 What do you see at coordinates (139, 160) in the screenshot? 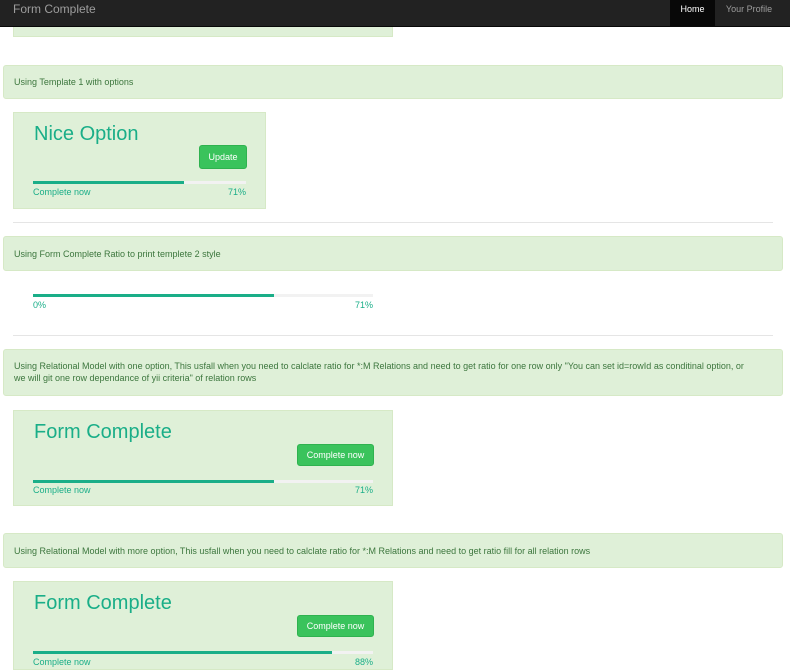
I see `nice-option-widget: Nice Option Update Complete now 71%` at bounding box center [139, 160].